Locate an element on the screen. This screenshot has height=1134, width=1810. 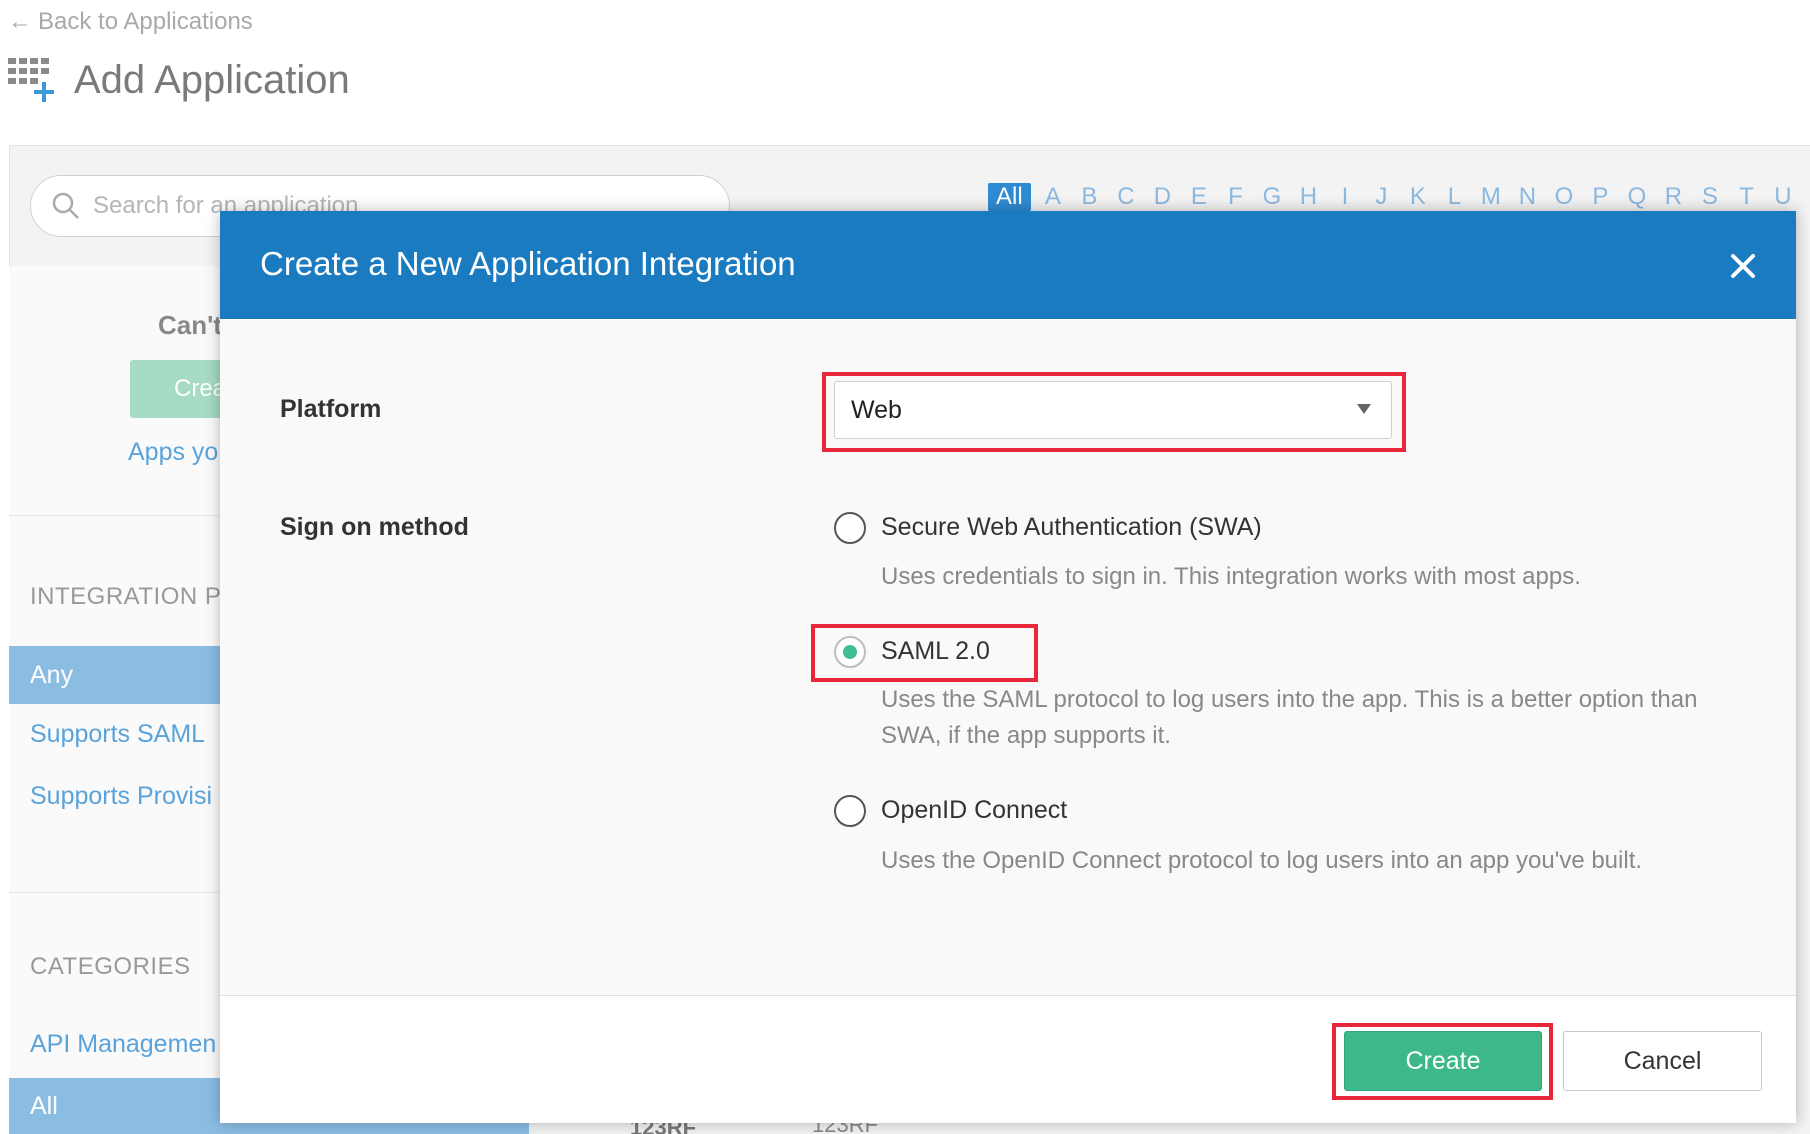
apps-you-created-link: Apps yo is located at coordinates (173, 452).